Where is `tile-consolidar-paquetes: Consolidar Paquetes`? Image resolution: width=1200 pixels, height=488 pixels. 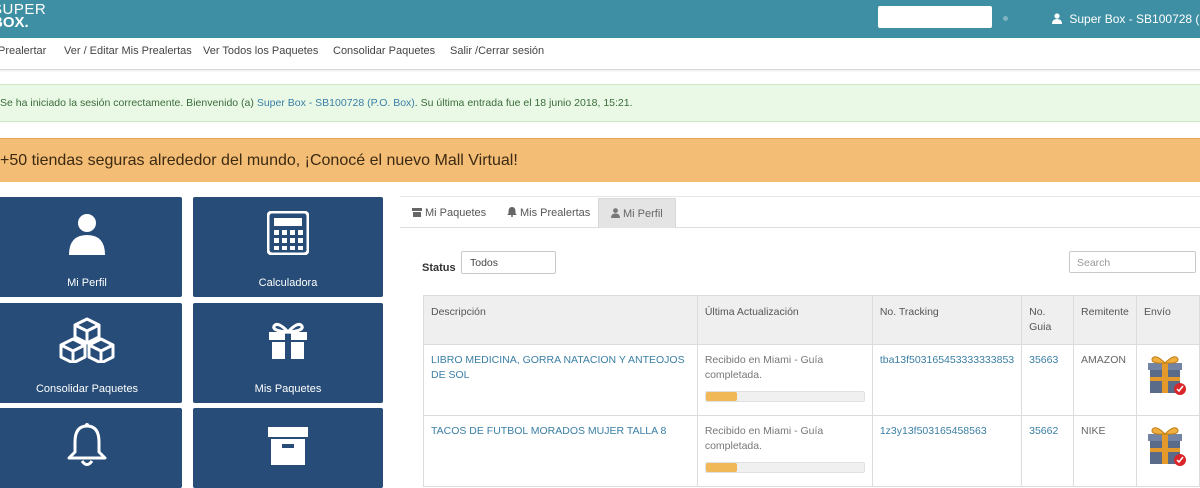
tile-consolidar-paquetes: Consolidar Paquetes is located at coordinates (91, 353).